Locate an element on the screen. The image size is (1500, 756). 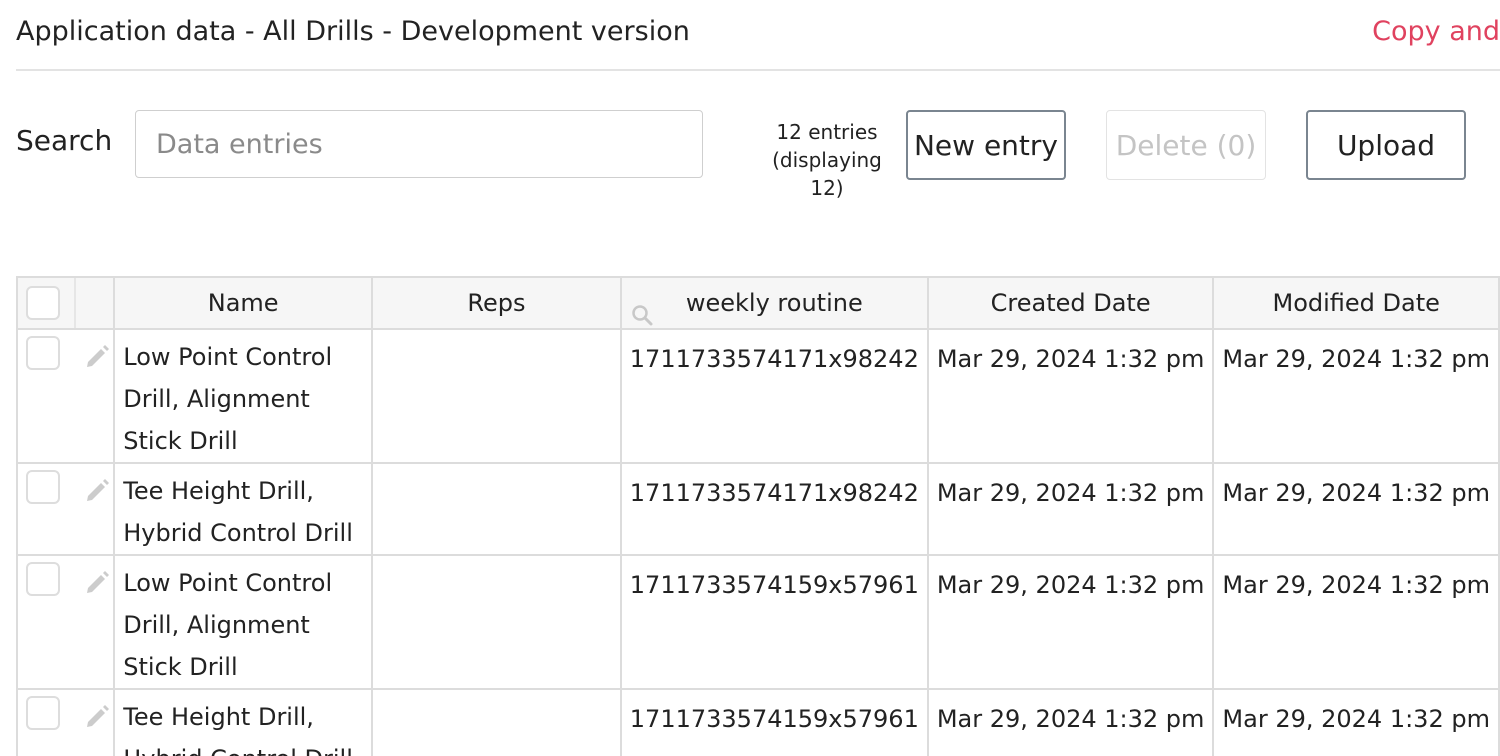
entries-count-line3: 12) is located at coordinates (827, 188).